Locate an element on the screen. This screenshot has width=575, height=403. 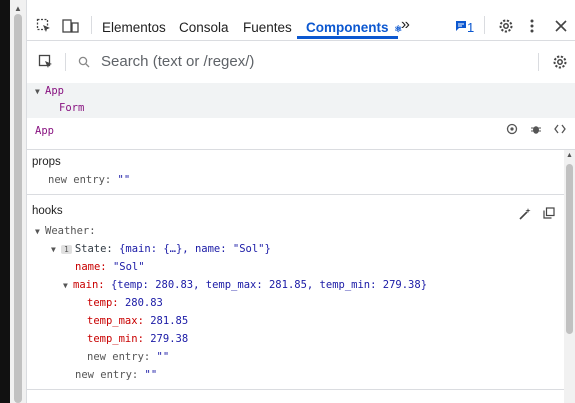
left-scrollbar: ▲ is located at coordinates (18, 201).